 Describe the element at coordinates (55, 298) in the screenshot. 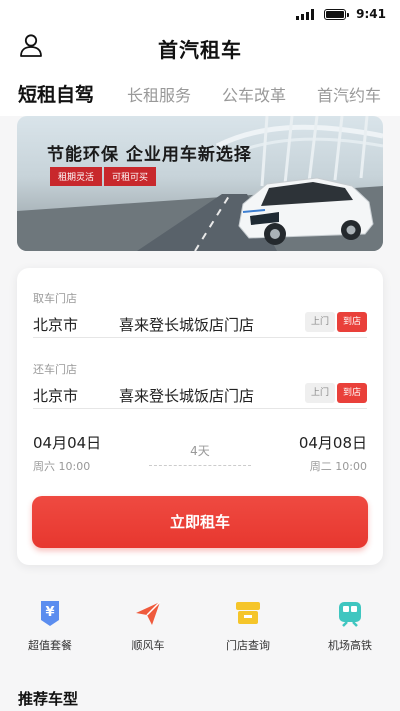

I see `pickup-label: 取车门店` at that location.